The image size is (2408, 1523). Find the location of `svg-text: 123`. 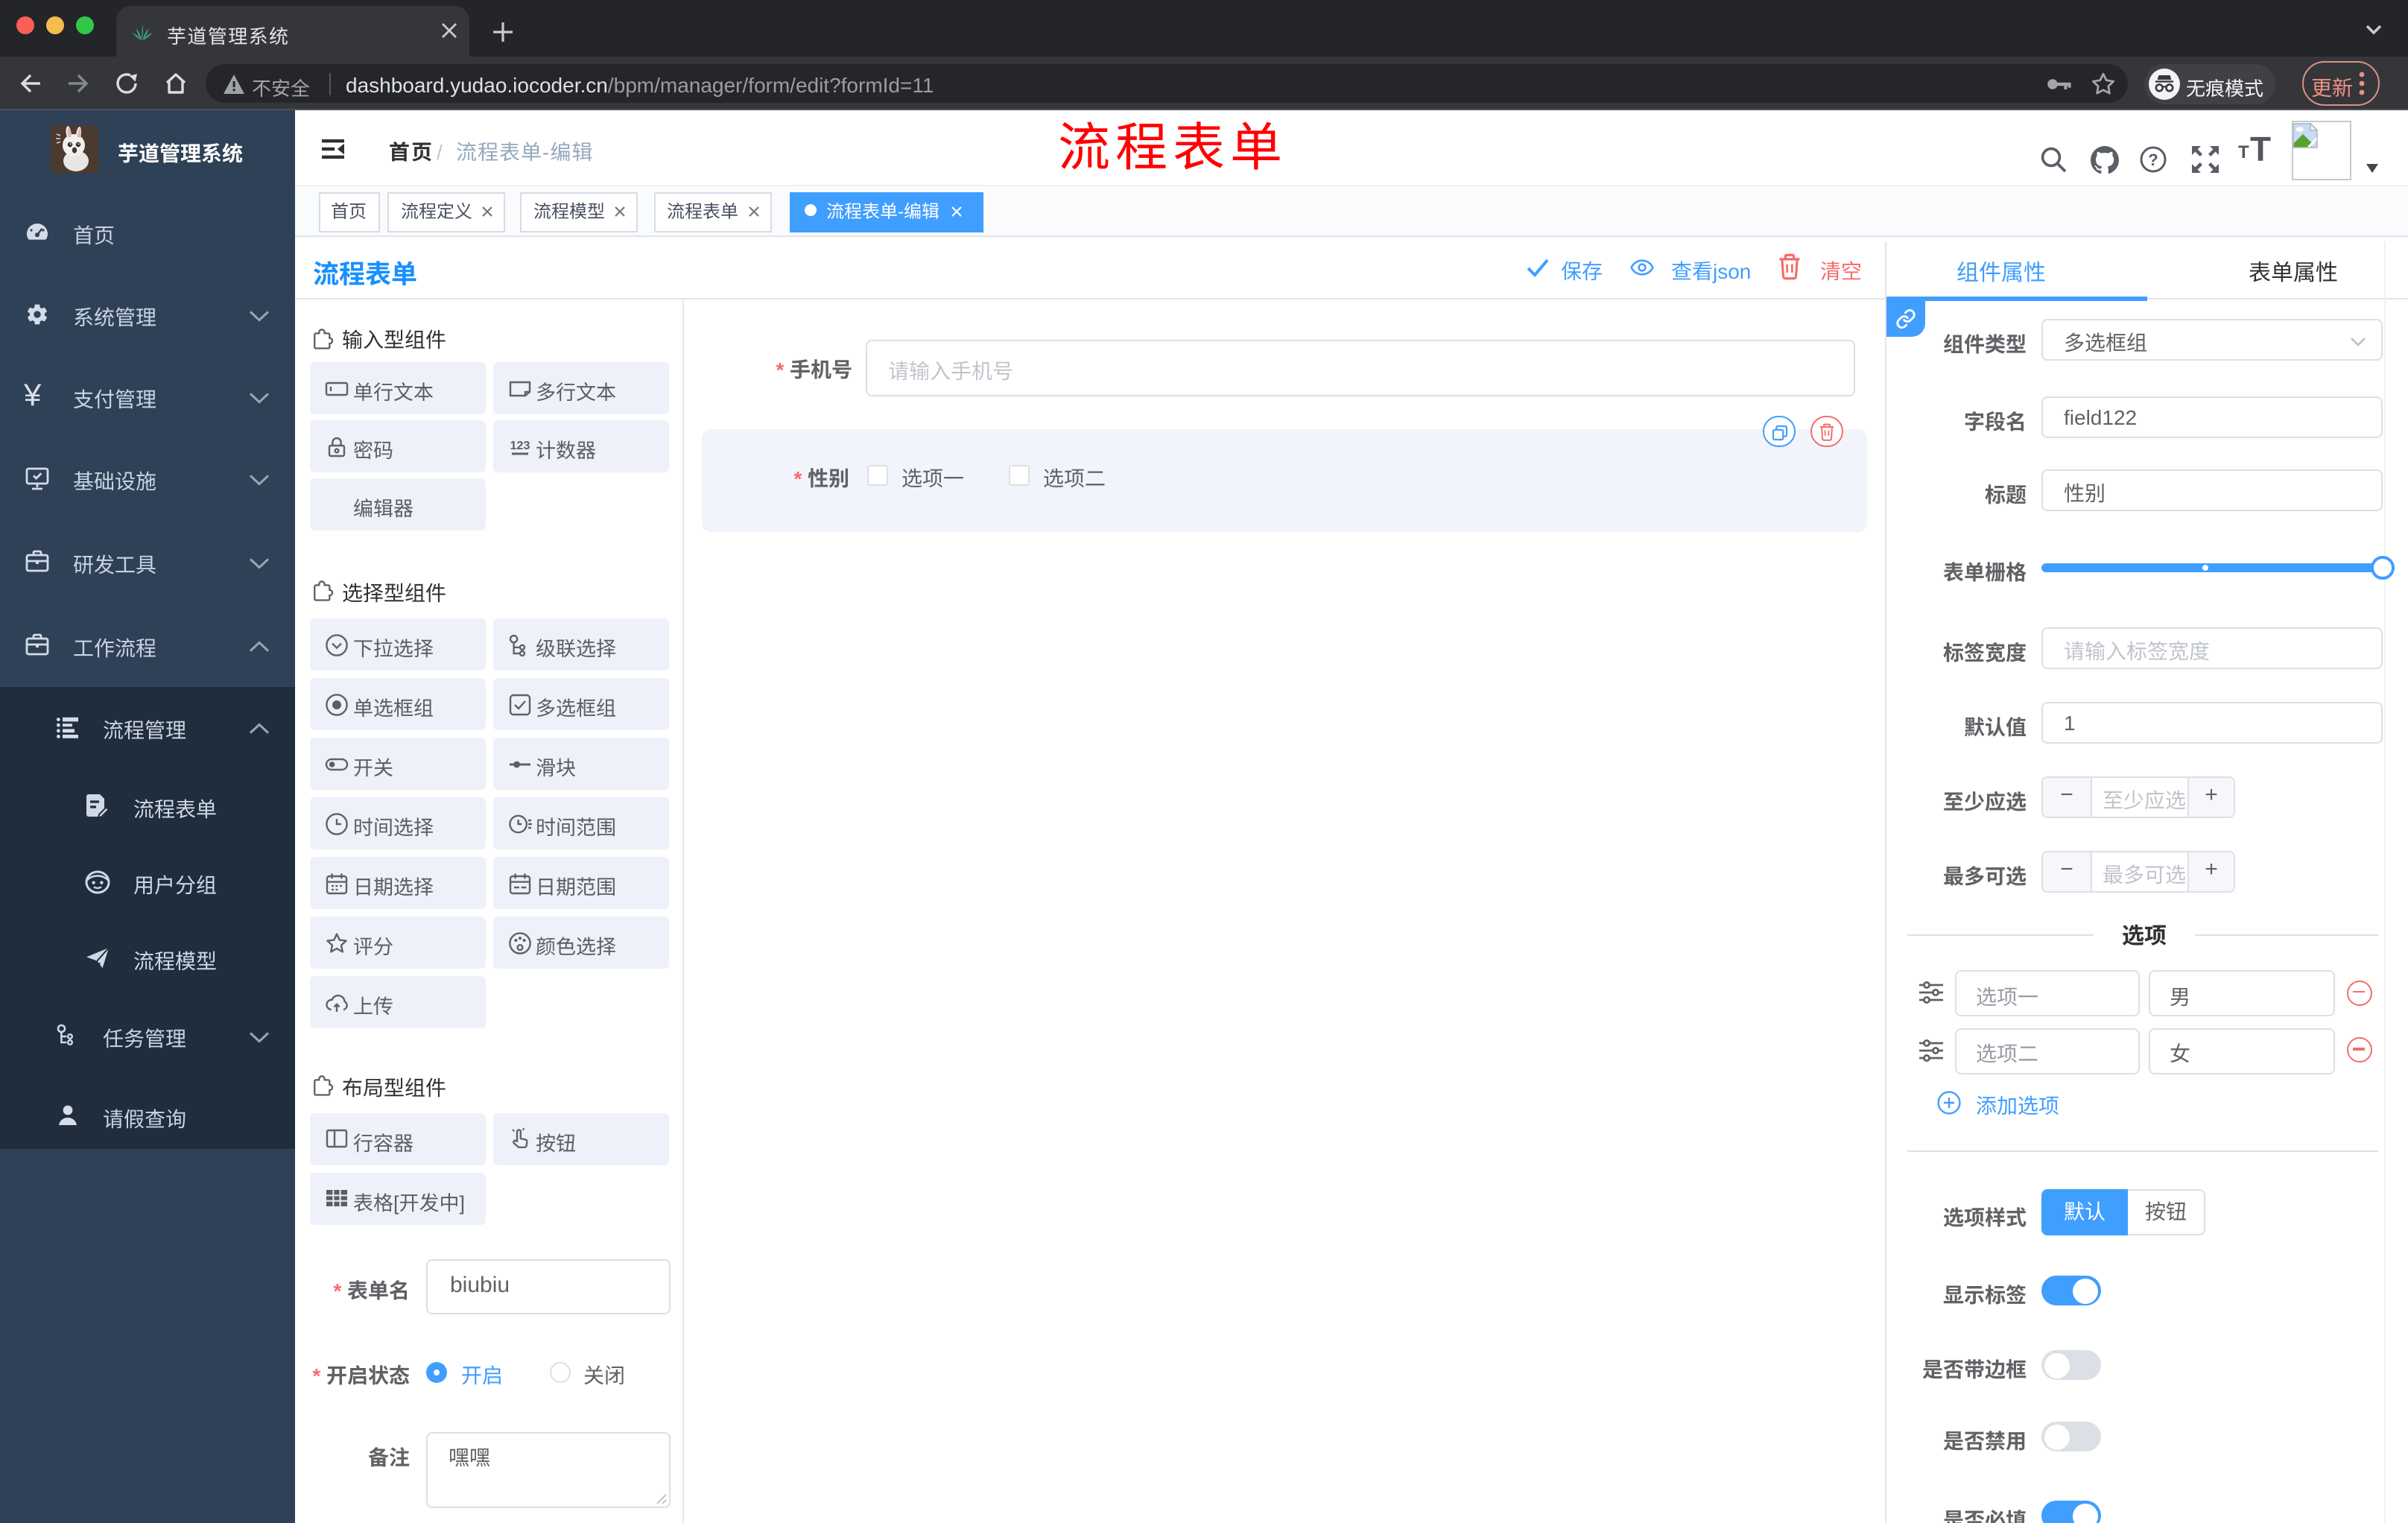

svg-text: 123 is located at coordinates (520, 445).